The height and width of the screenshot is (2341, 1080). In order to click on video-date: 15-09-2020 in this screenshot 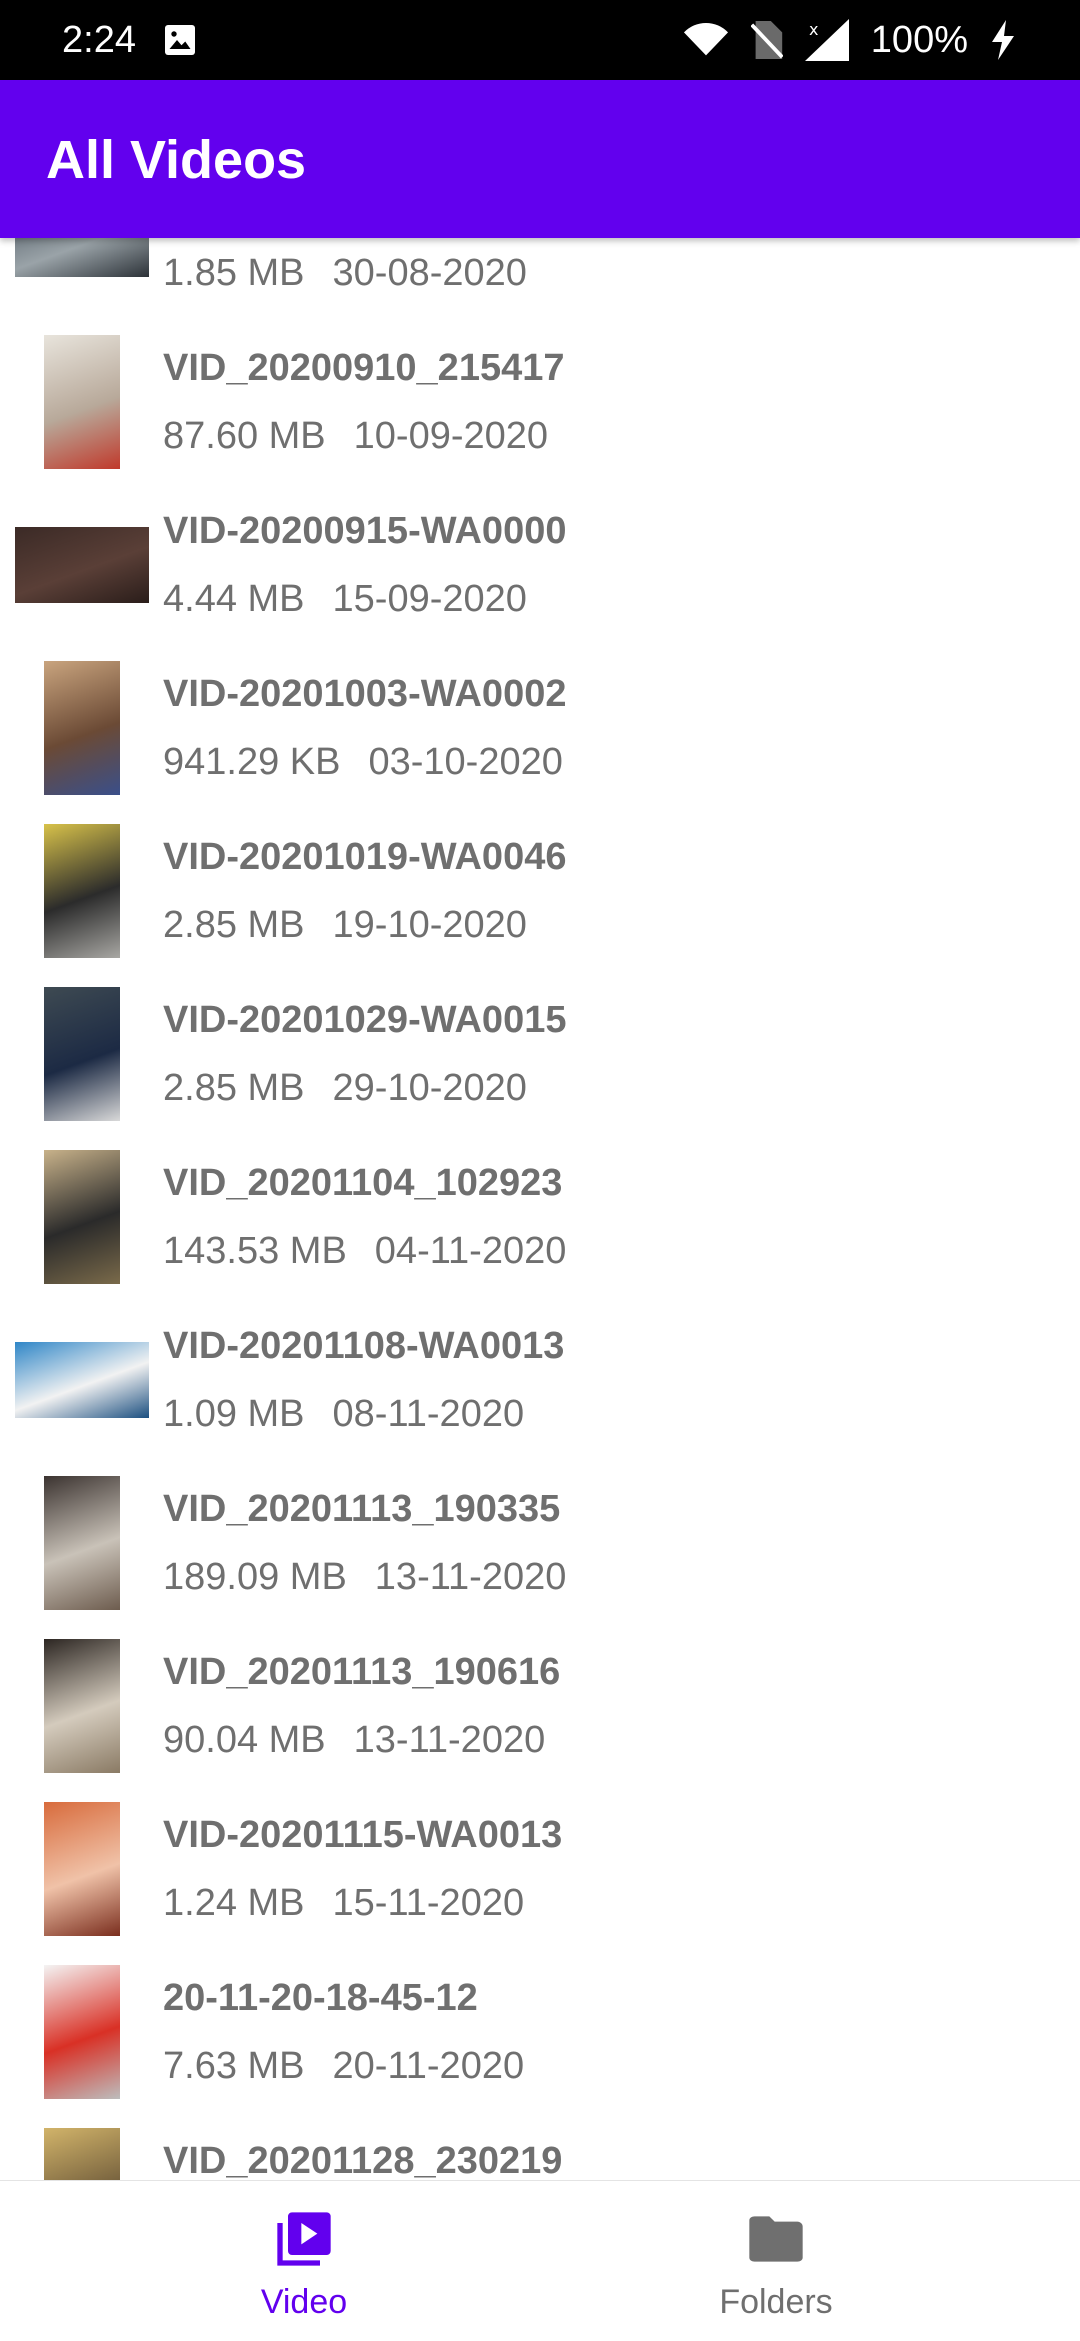, I will do `click(429, 599)`.